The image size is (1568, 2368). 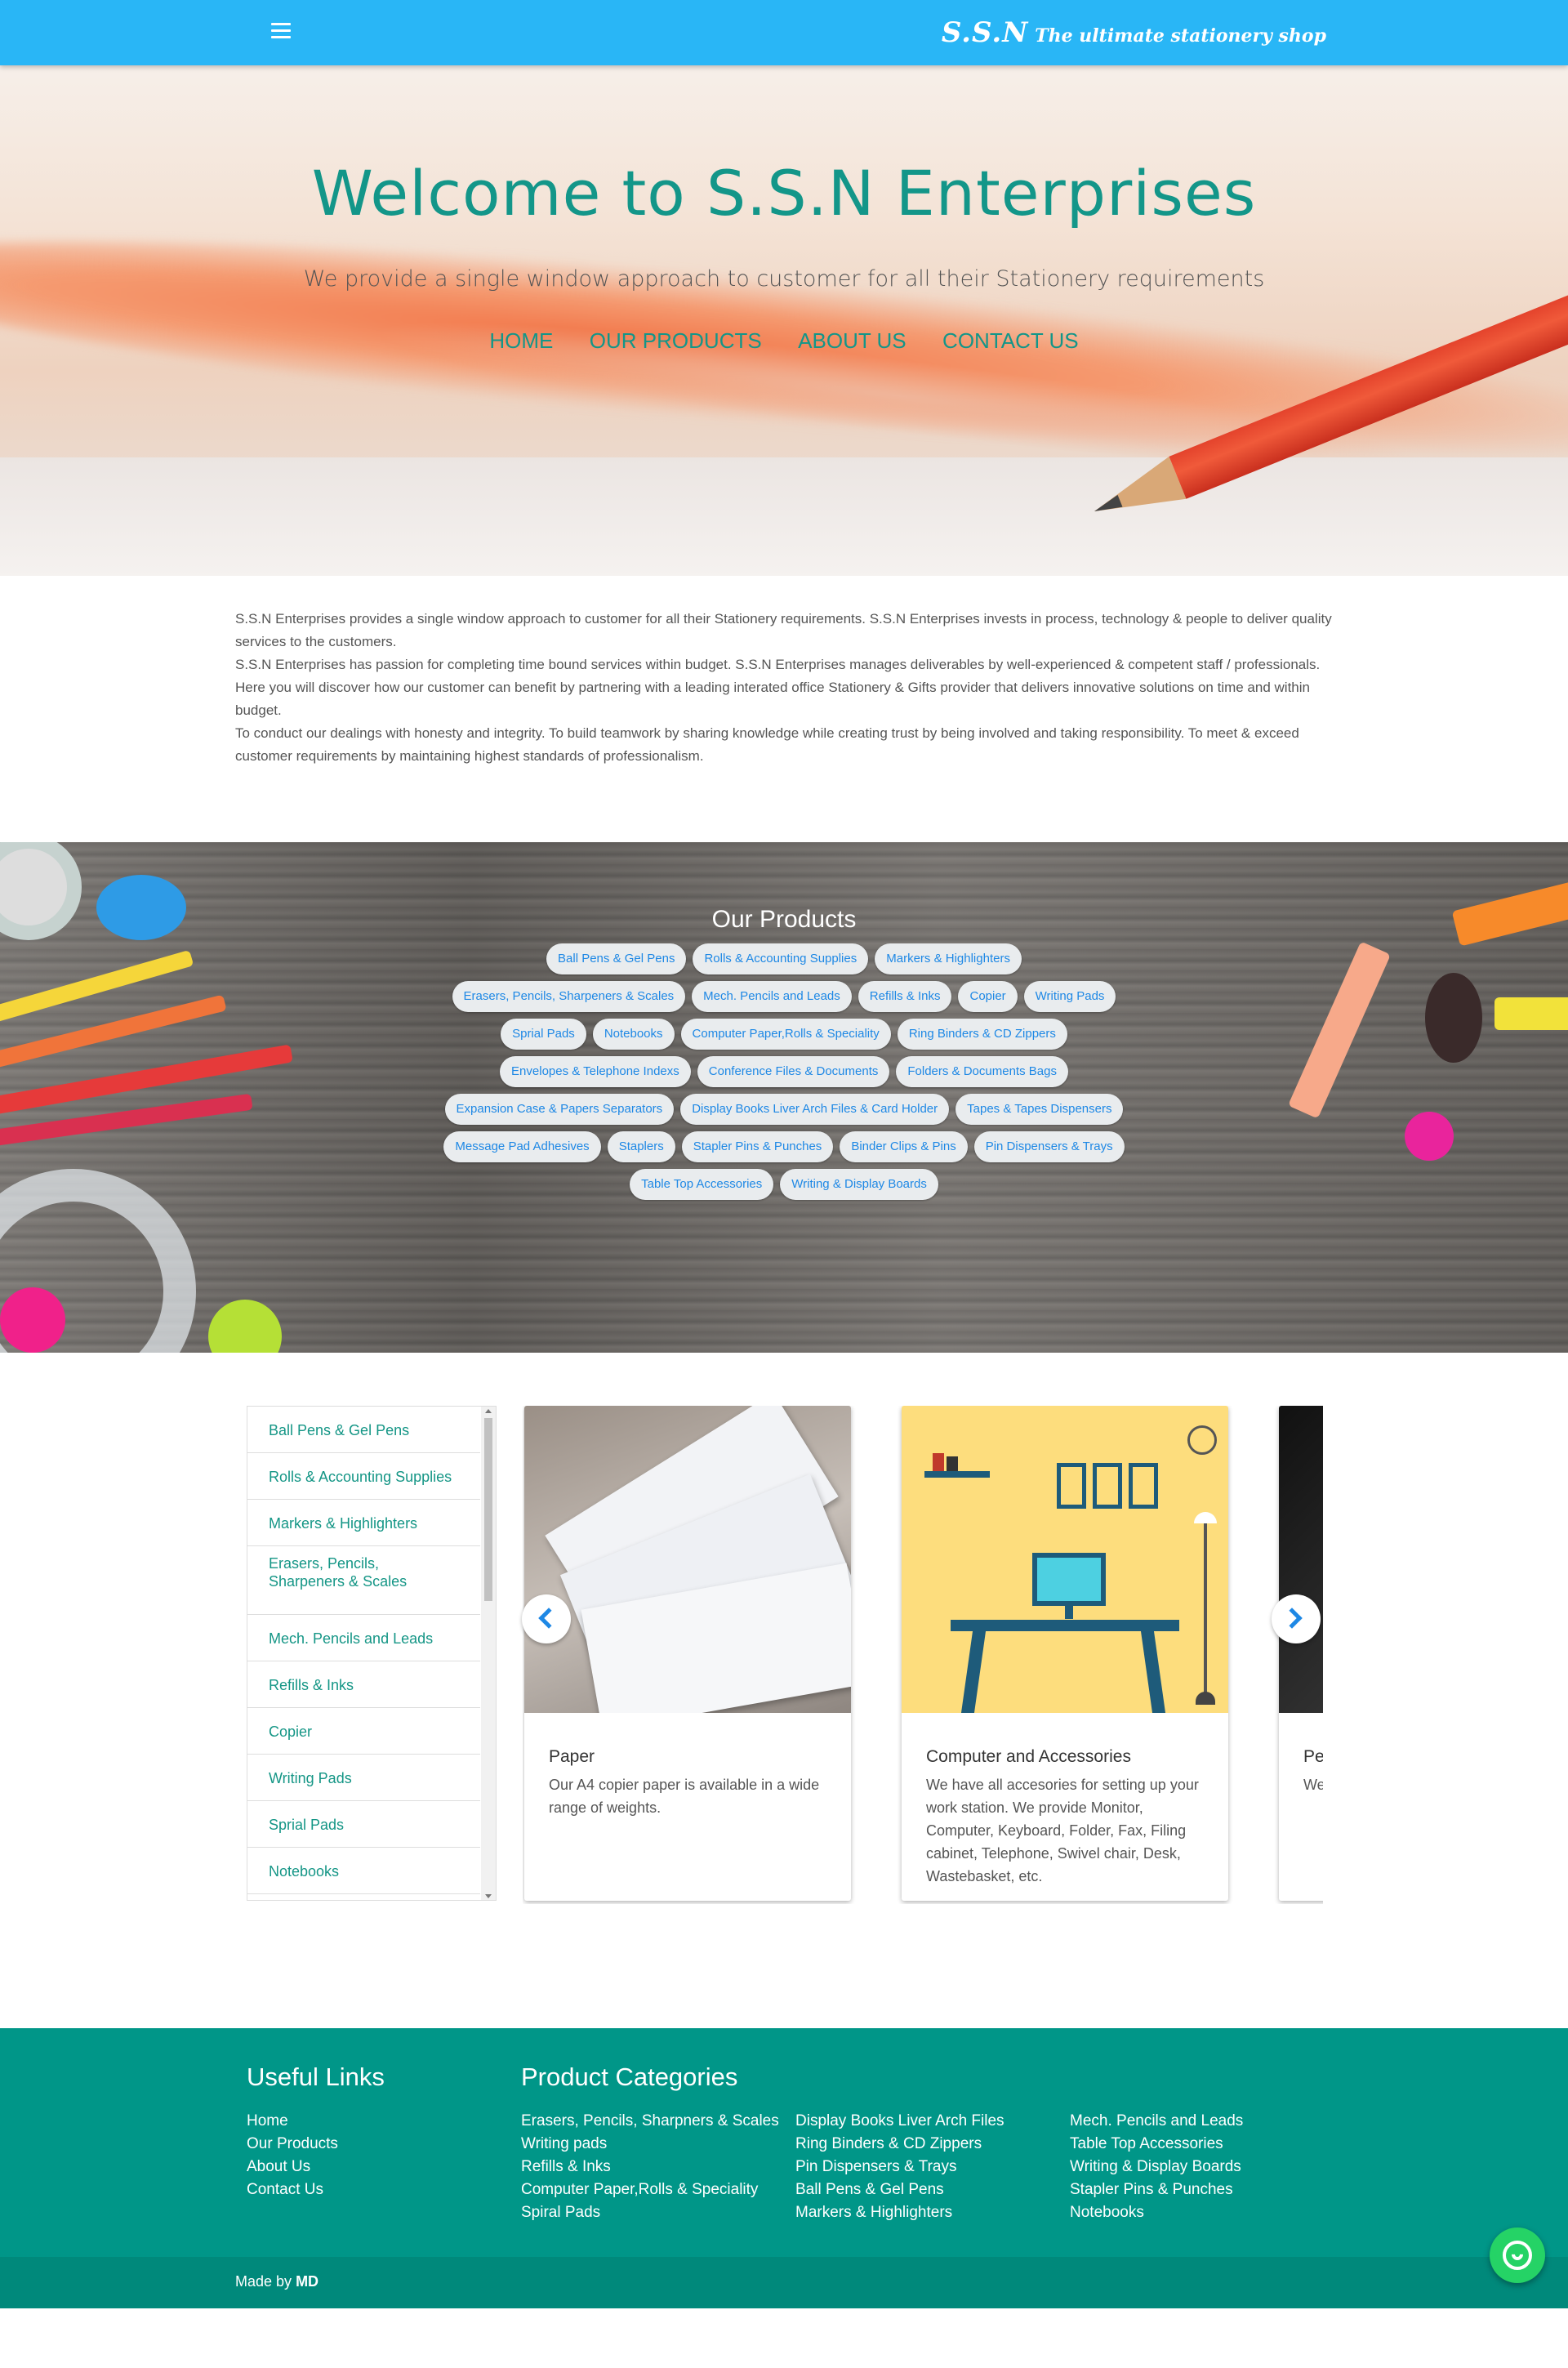 What do you see at coordinates (363, 1638) in the screenshot?
I see `list-item: Mech. Pencils and Leads` at bounding box center [363, 1638].